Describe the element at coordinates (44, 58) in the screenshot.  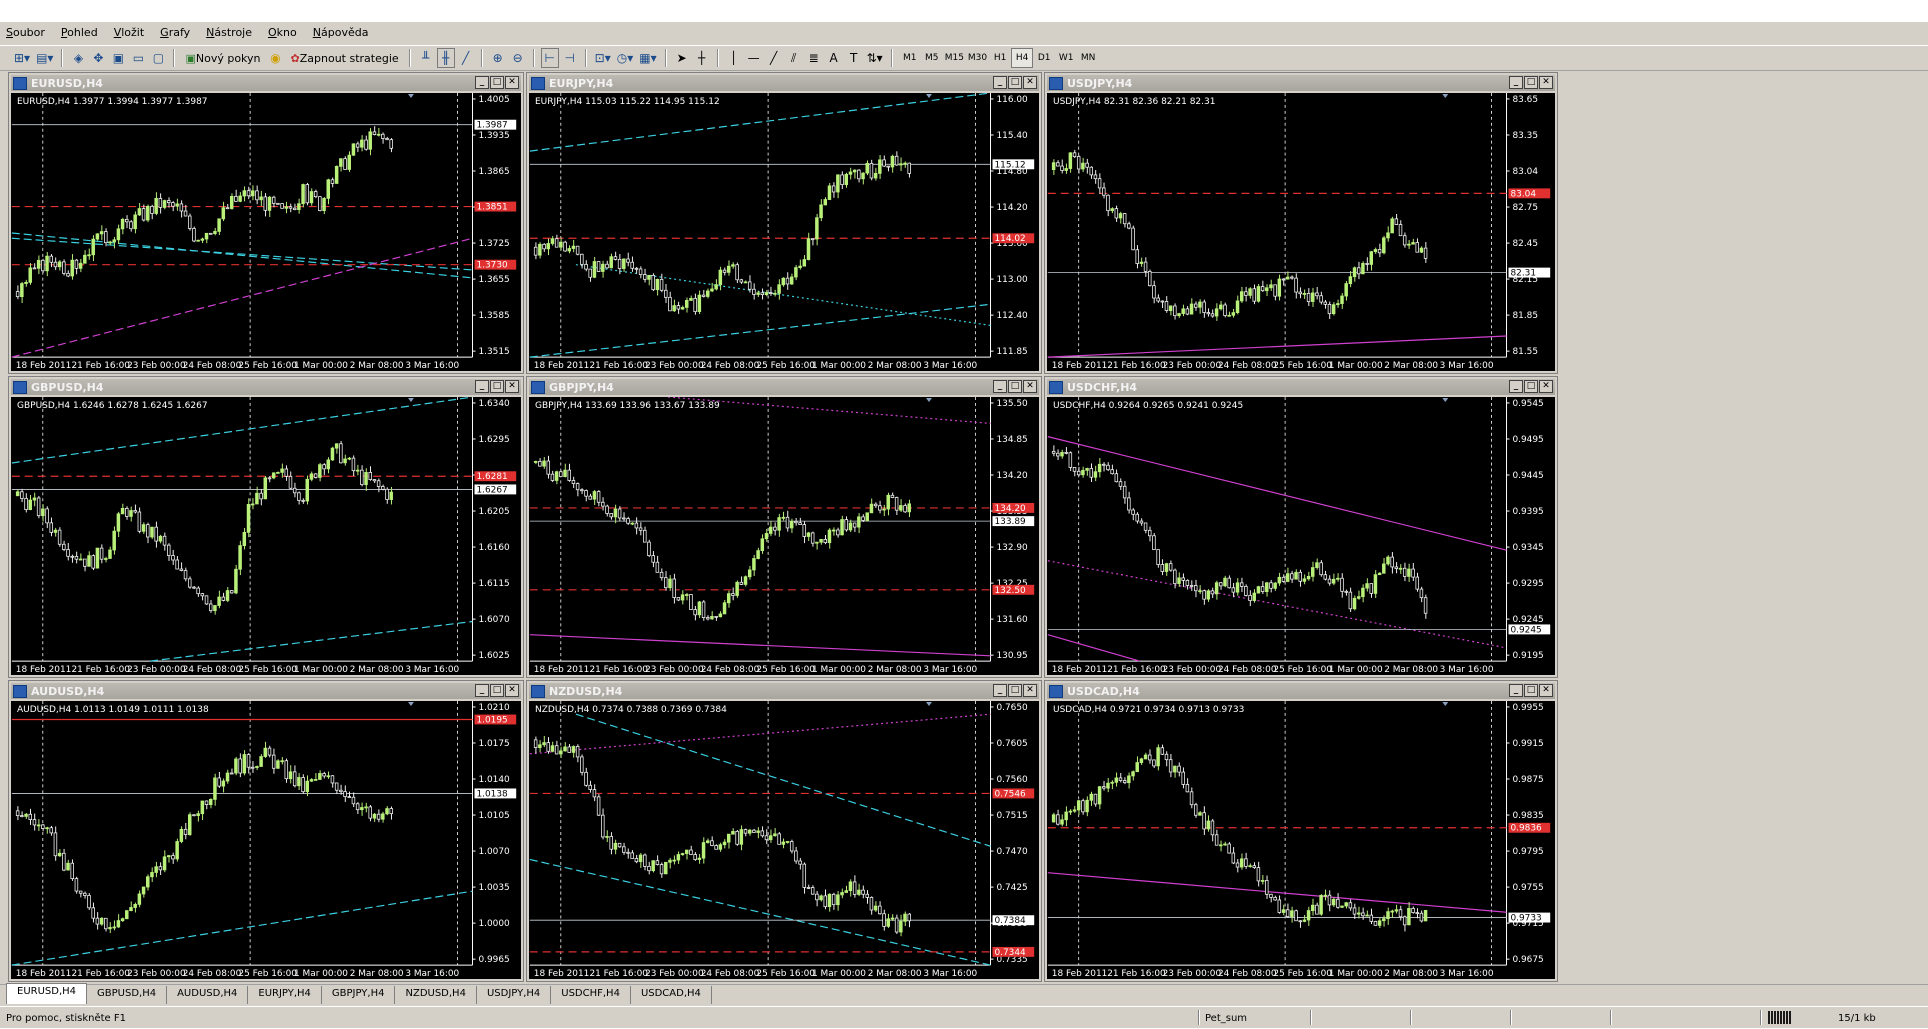
I see `profiles-icon: ▤▾` at that location.